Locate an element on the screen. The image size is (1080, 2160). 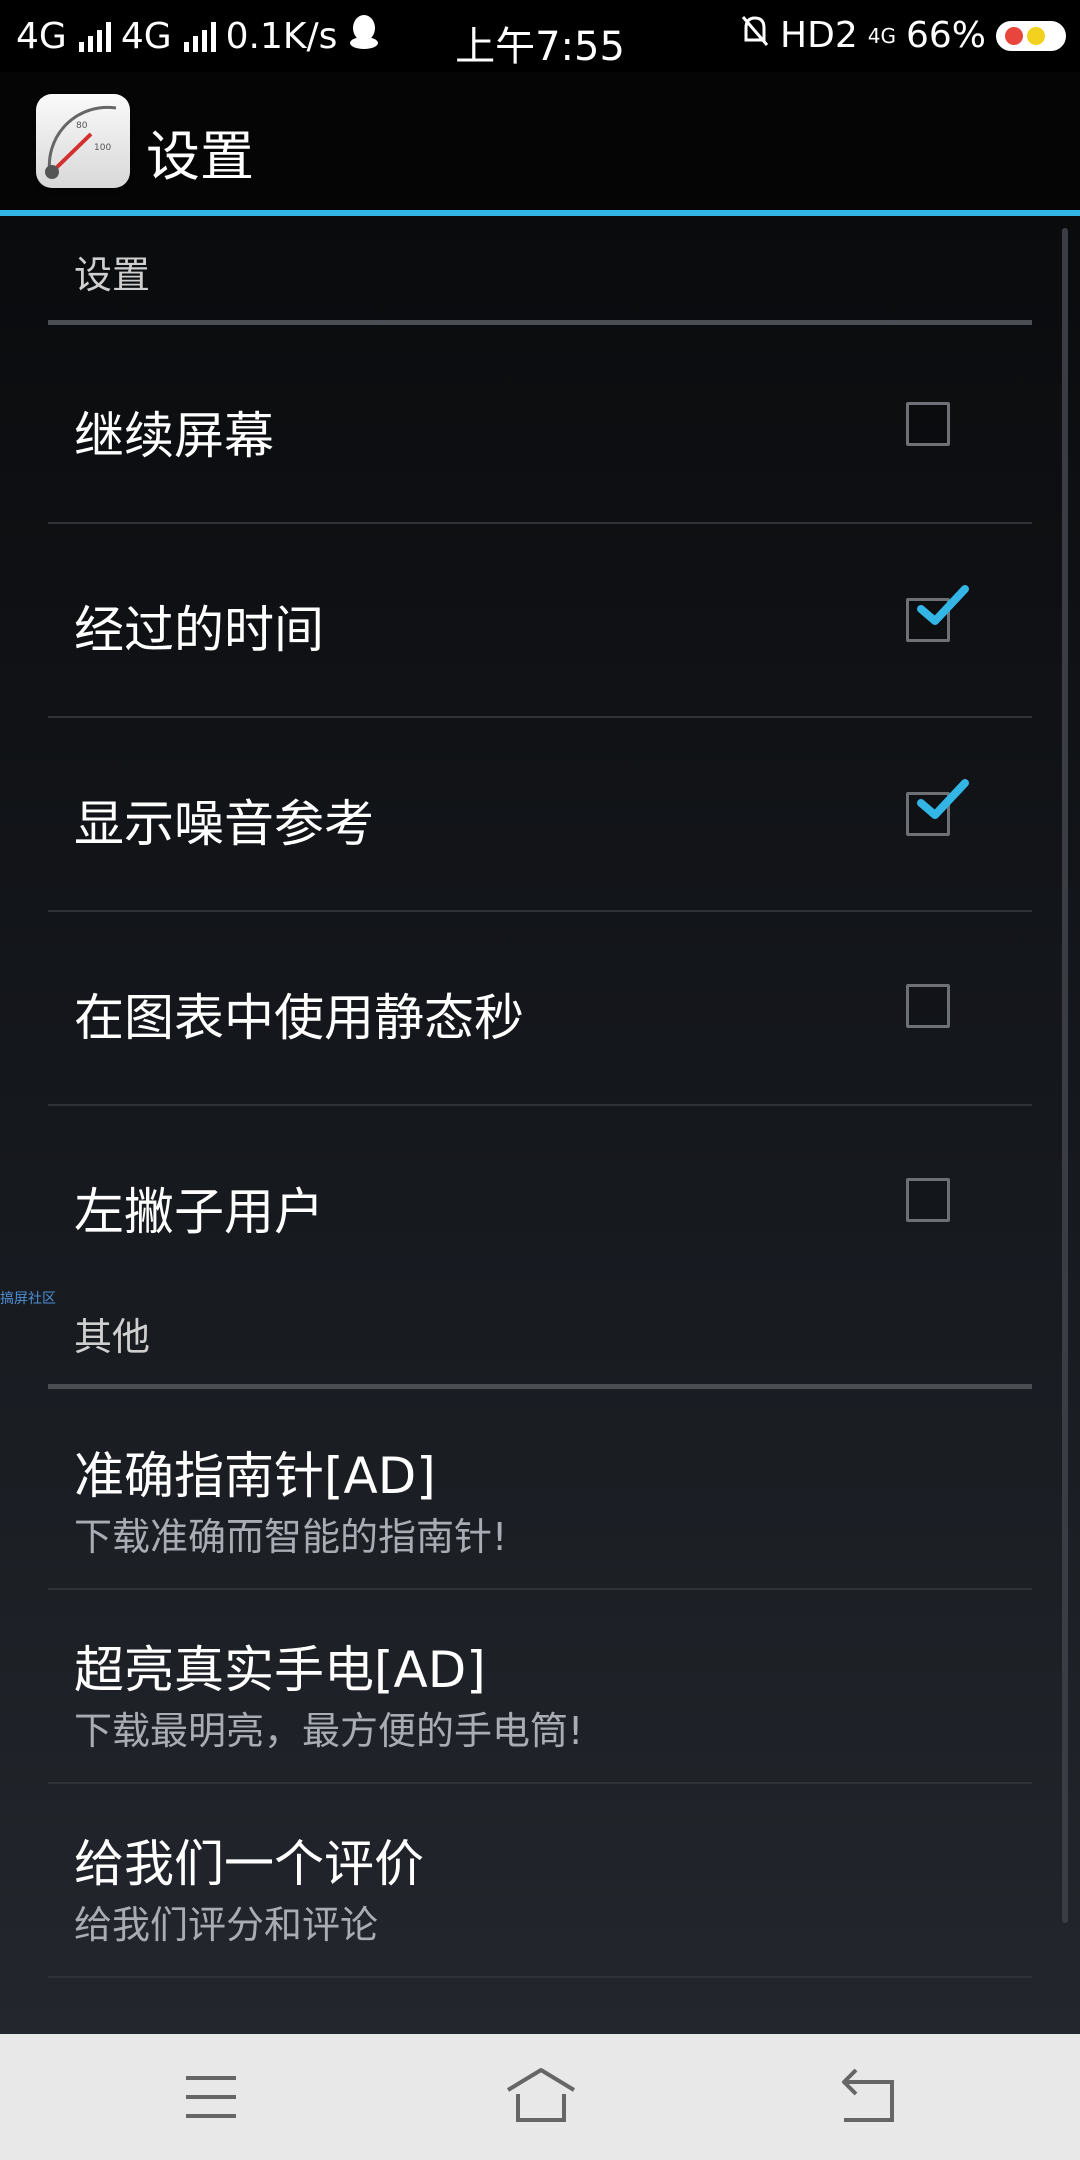
battery-percent: 66% is located at coordinates (945, 35).